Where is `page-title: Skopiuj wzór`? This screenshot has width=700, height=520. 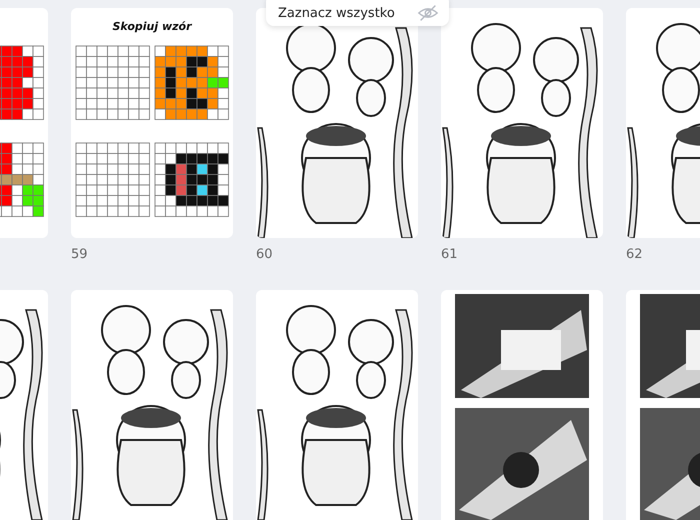
page-title: Skopiuj wzór is located at coordinates (152, 27).